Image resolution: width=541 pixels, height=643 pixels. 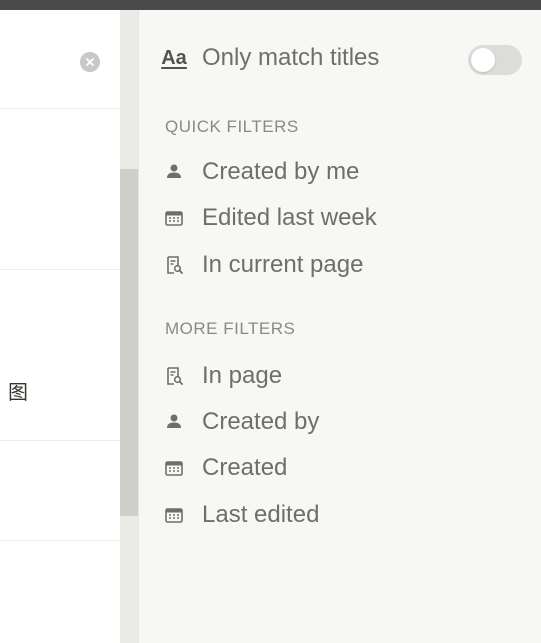 I want to click on filter-label: In page, so click(x=242, y=375).